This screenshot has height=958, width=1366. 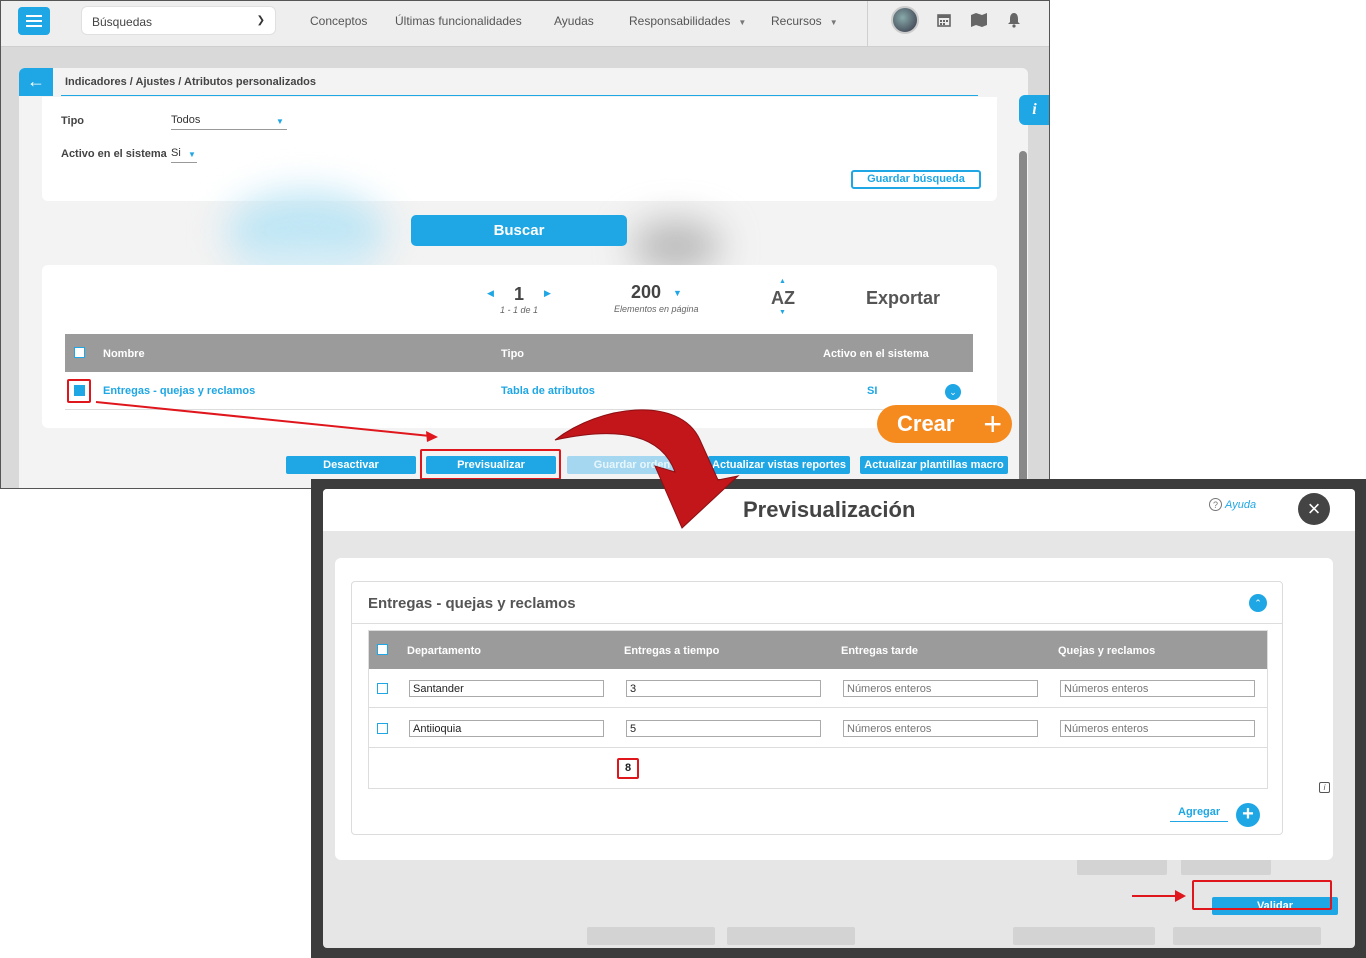 I want to click on nav-label: Ayudas, so click(x=574, y=21).